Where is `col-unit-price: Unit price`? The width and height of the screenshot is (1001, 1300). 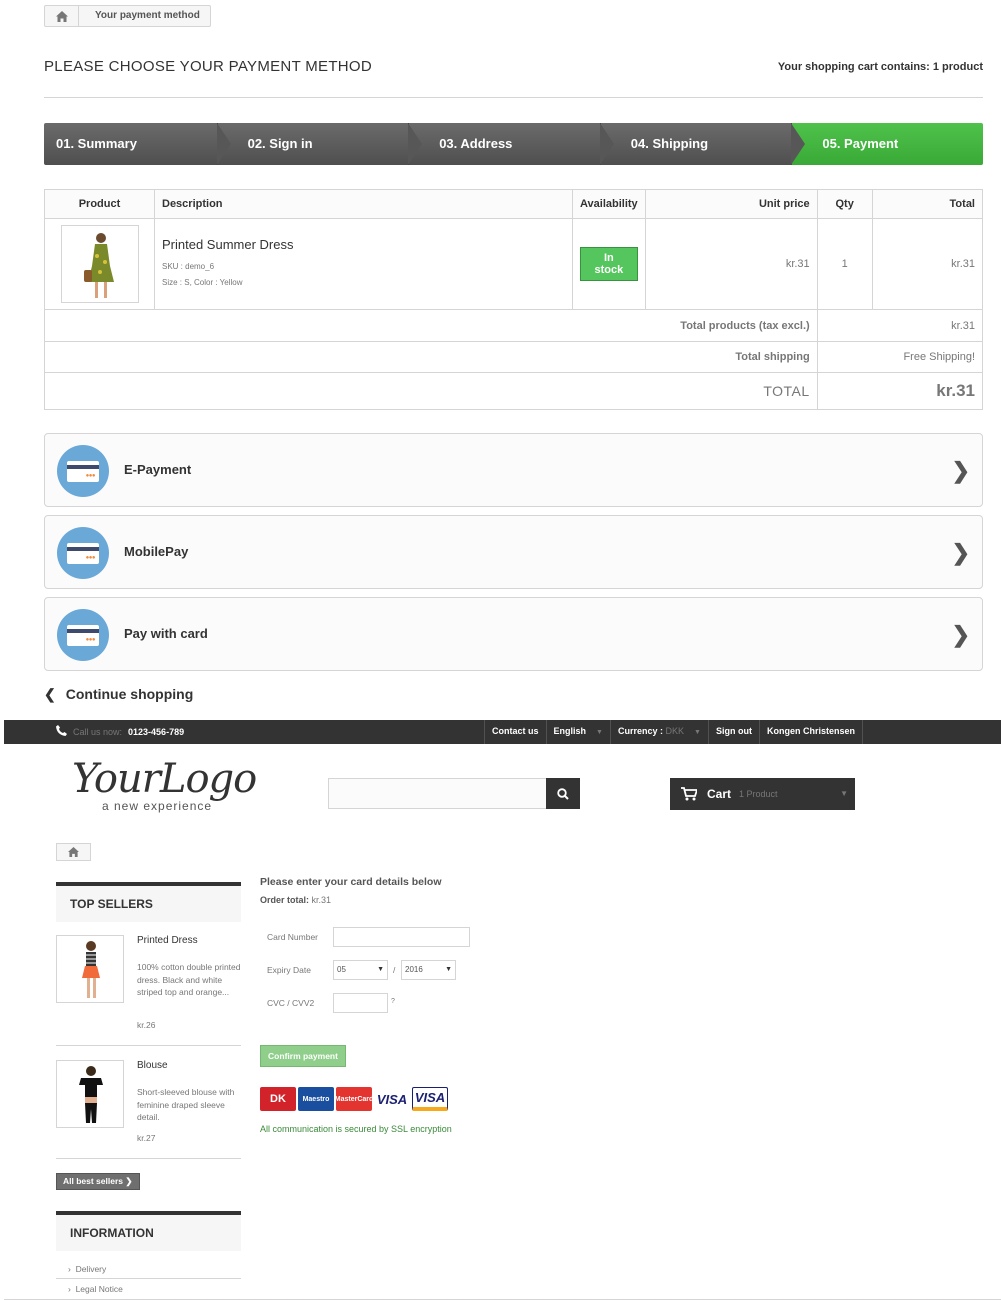 col-unit-price: Unit price is located at coordinates (731, 204).